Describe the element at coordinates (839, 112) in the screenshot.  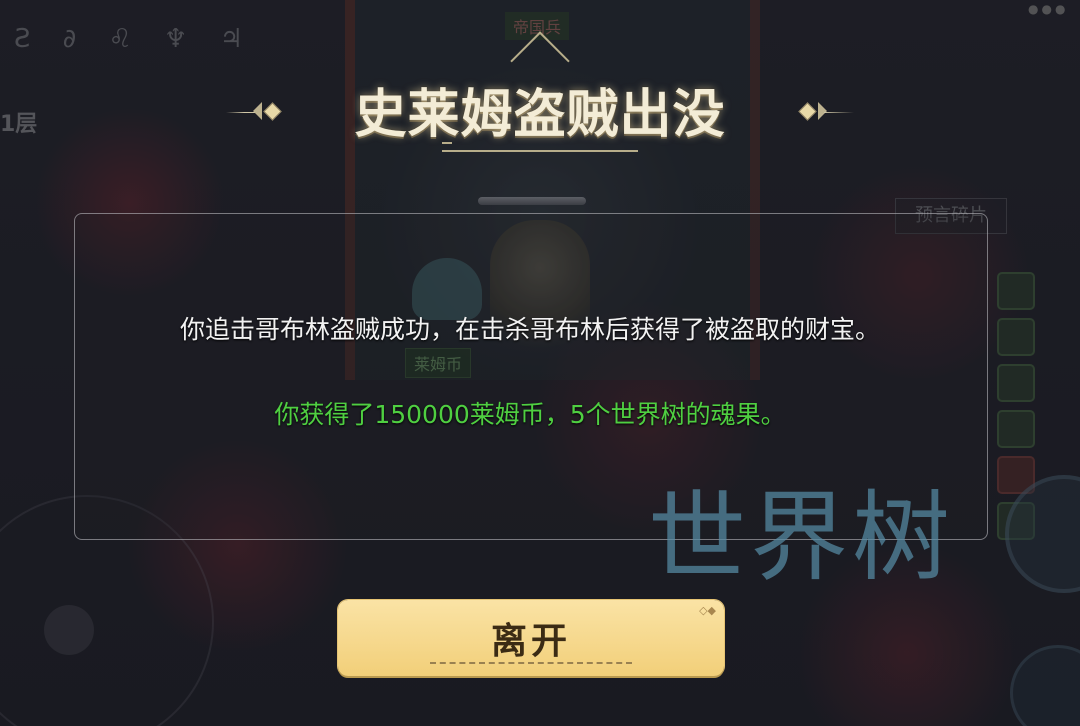
I see `title-divider-right` at that location.